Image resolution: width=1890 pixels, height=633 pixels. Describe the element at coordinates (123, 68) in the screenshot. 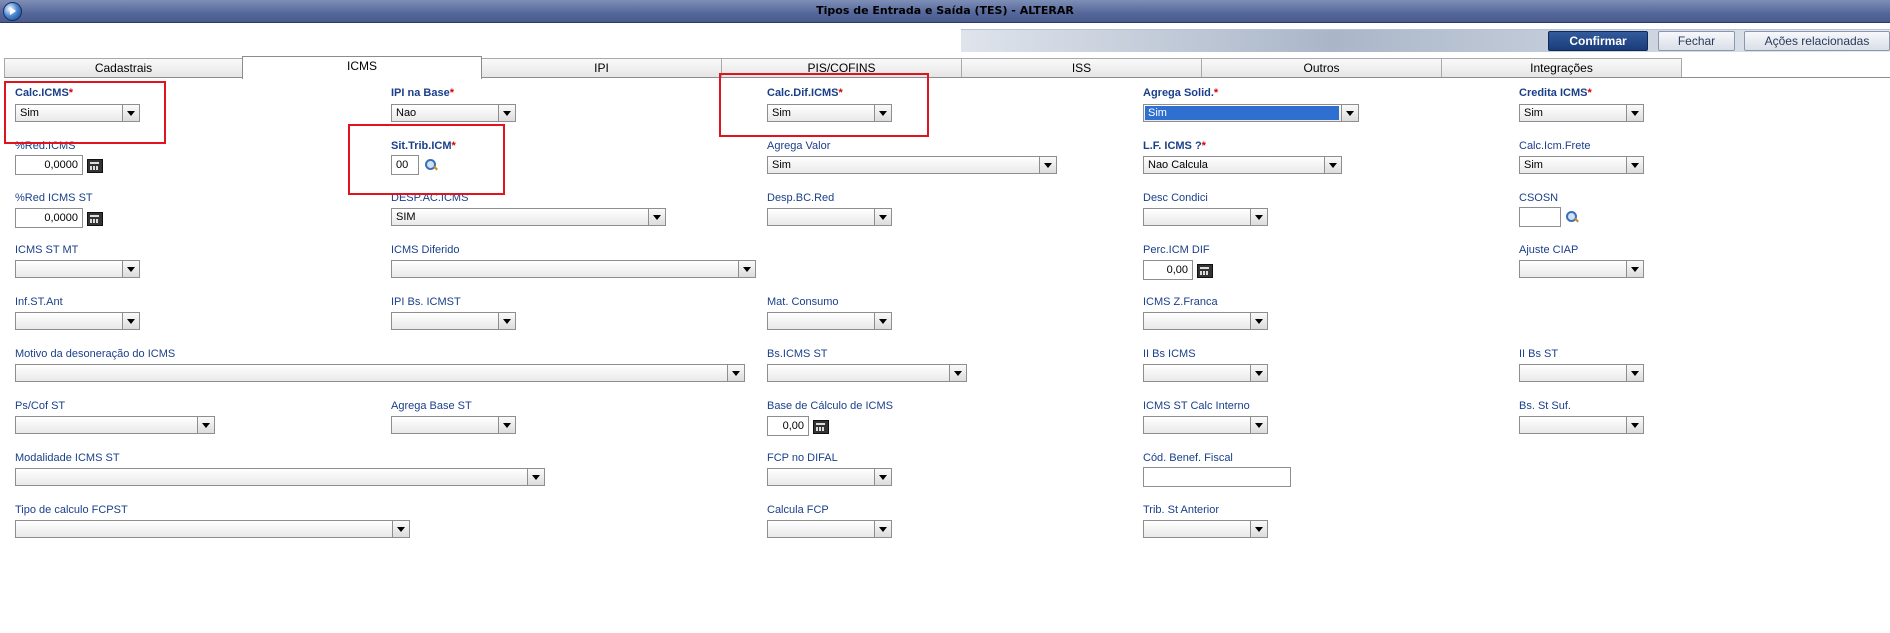

I see `tab-cadastrais: Cadastrais` at that location.